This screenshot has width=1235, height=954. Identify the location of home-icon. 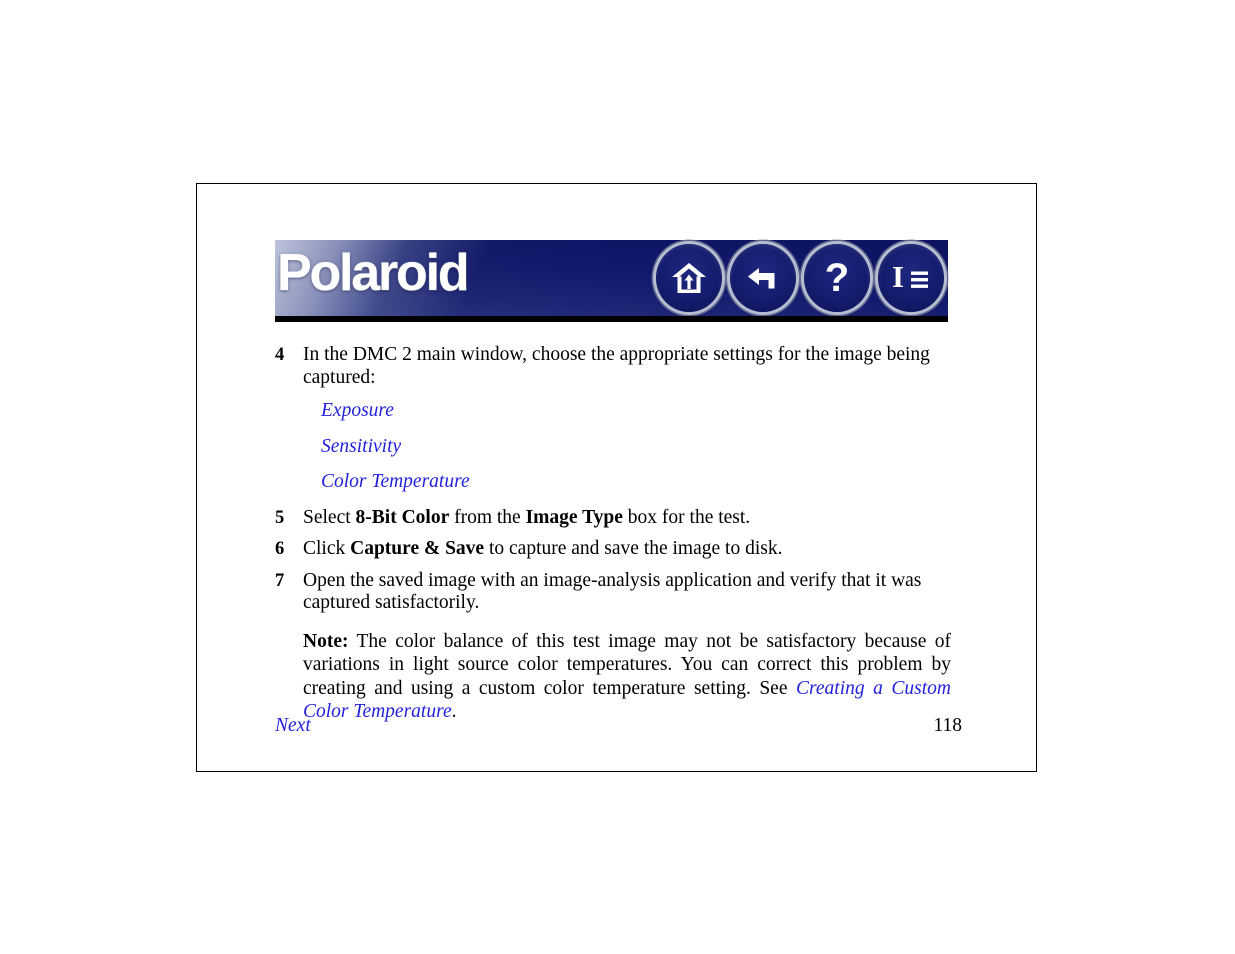
(689, 278).